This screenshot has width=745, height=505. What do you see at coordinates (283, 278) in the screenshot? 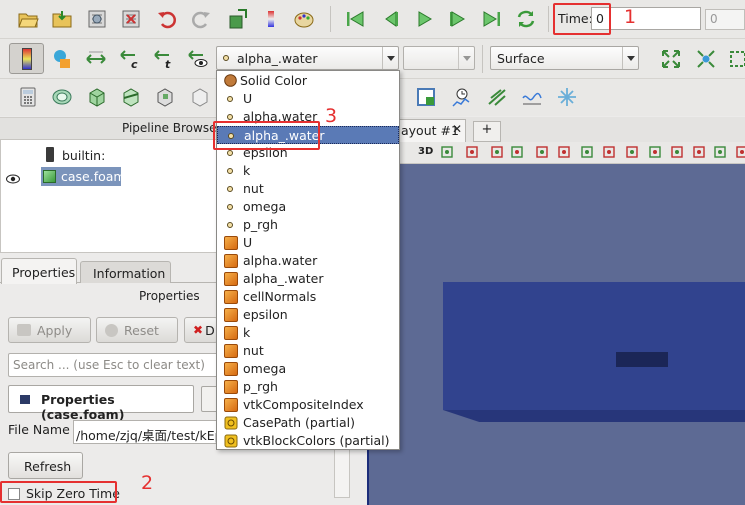
I see `dropdown-item-label: alpha_.water` at bounding box center [283, 278].